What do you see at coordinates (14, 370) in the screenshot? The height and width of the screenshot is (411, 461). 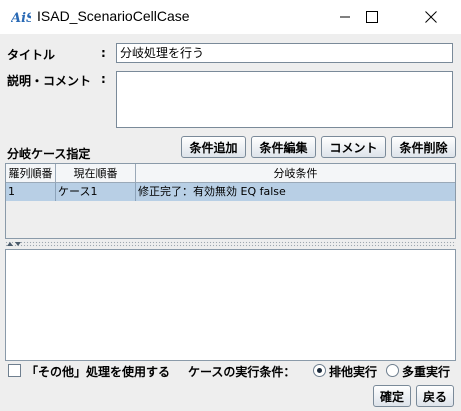 I see `use-other-checkbox` at bounding box center [14, 370].